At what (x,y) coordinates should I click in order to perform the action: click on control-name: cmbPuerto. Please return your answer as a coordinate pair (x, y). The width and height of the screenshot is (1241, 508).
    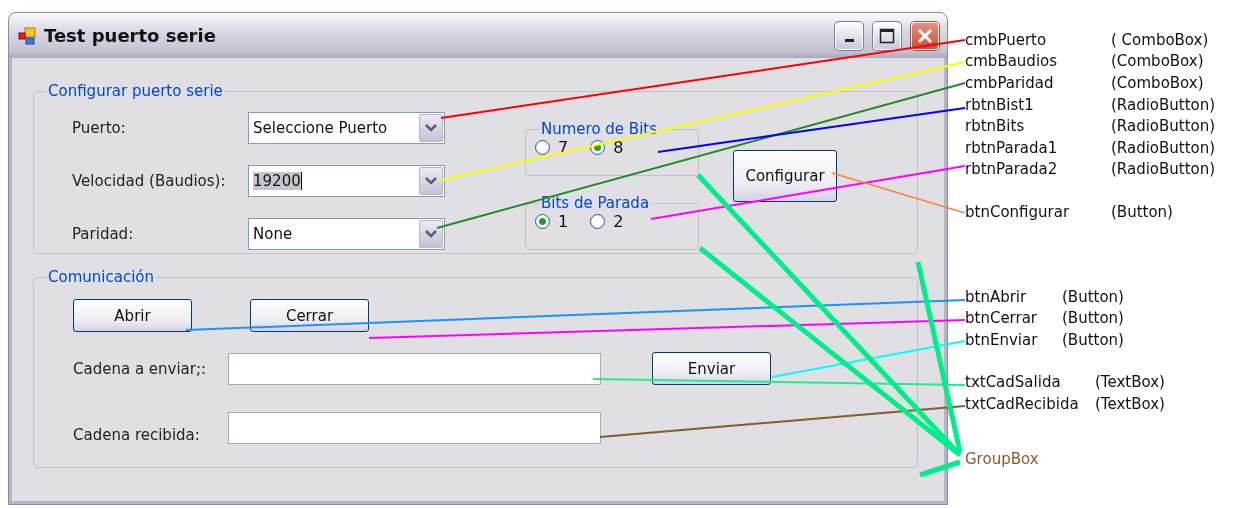
    Looking at the image, I should click on (1006, 39).